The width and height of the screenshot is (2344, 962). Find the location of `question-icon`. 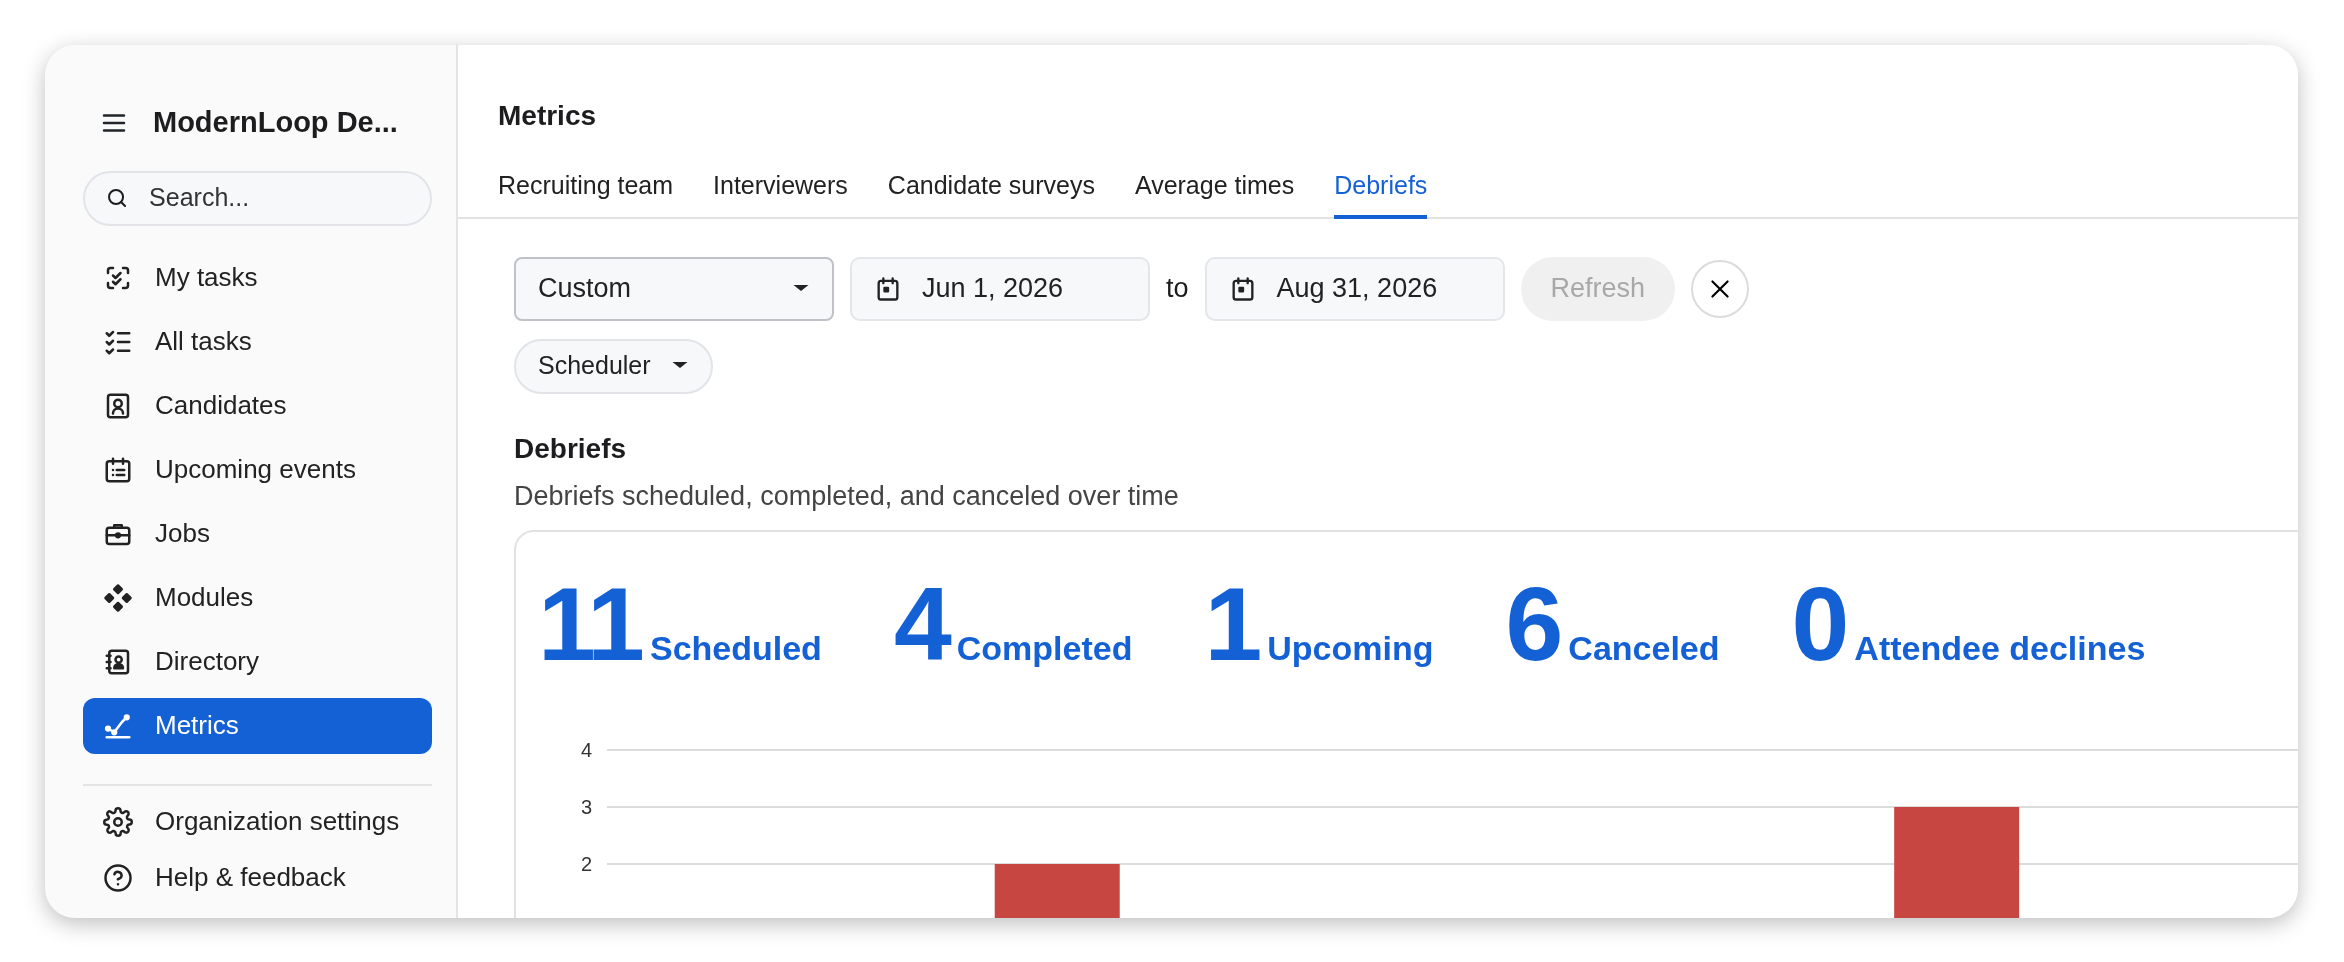

question-icon is located at coordinates (118, 877).